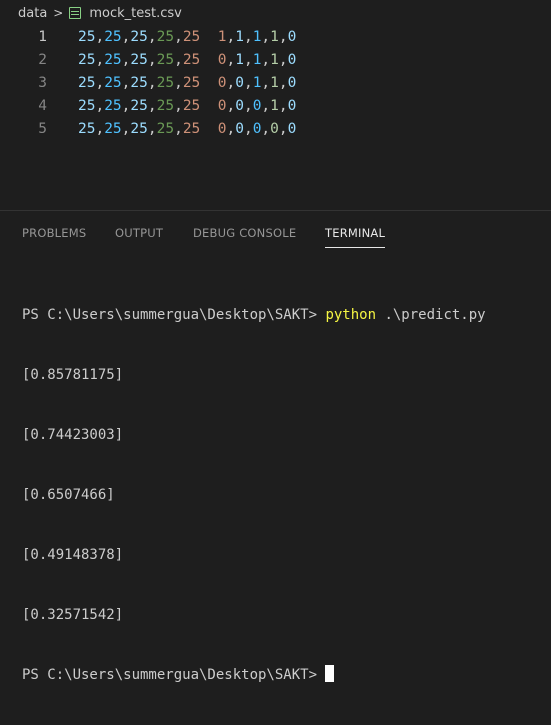  I want to click on breadcrumb-folder: data, so click(32, 13).